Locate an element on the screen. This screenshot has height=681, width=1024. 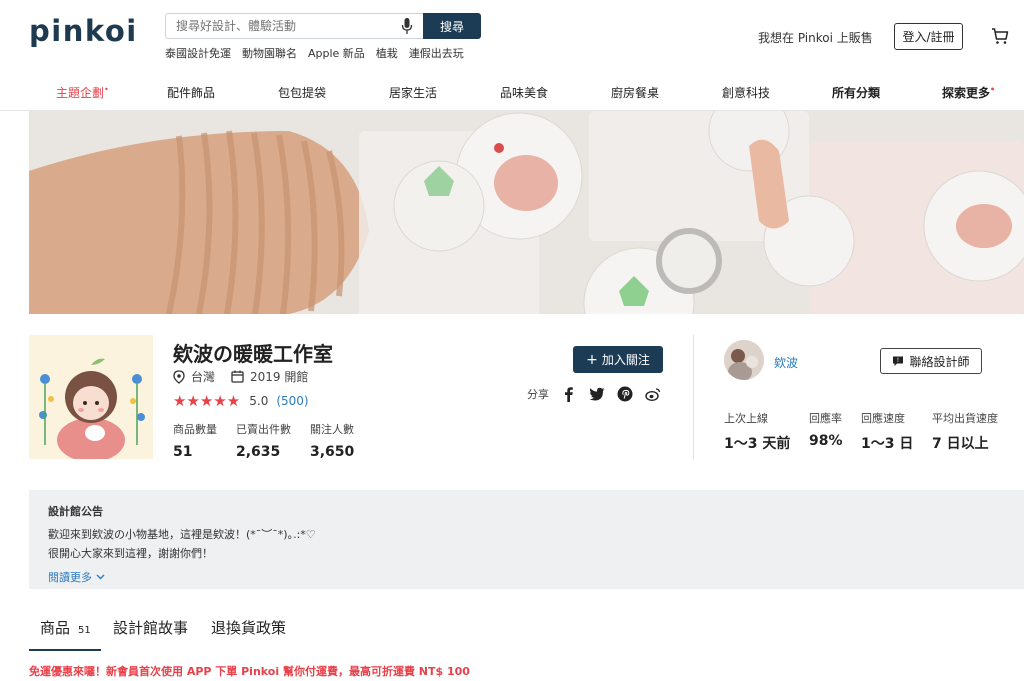
share-row: 分享 is located at coordinates (594, 394).